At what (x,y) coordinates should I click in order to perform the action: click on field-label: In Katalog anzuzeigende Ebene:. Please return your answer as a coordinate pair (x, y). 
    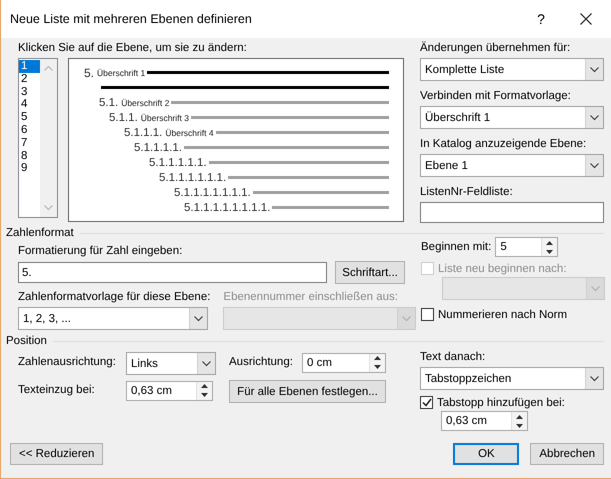
    Looking at the image, I should click on (504, 144).